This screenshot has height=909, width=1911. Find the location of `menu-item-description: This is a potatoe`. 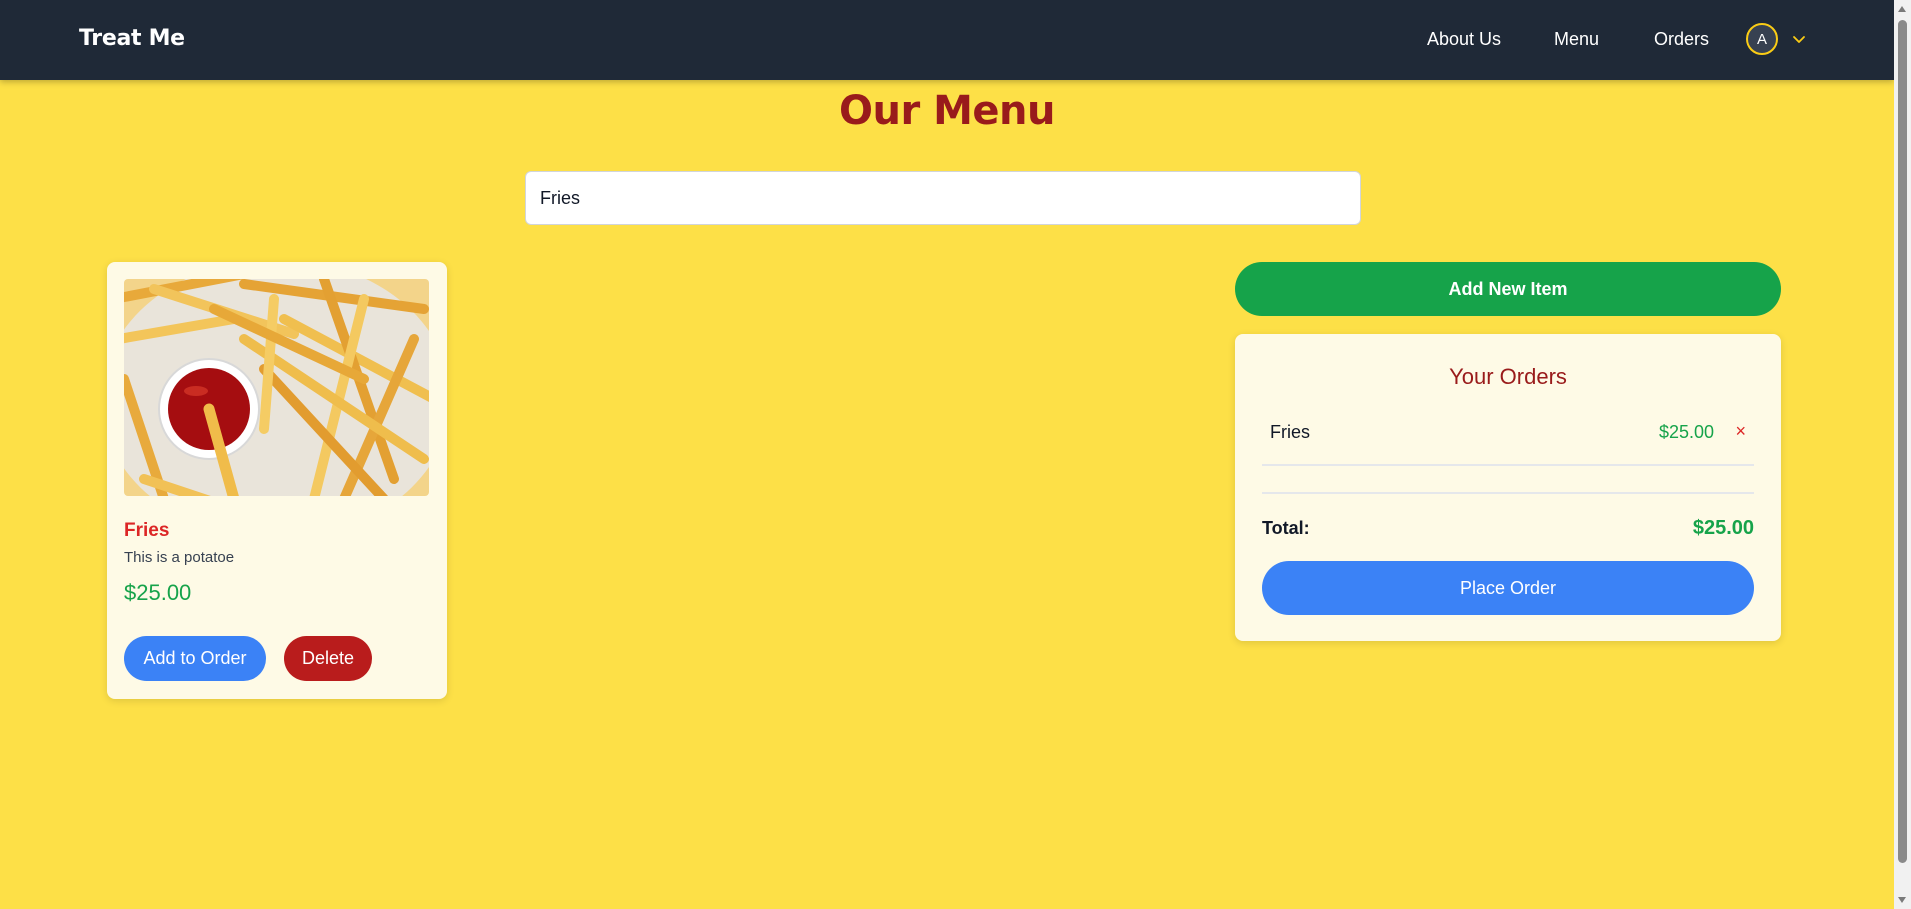

menu-item-description: This is a potatoe is located at coordinates (179, 557).